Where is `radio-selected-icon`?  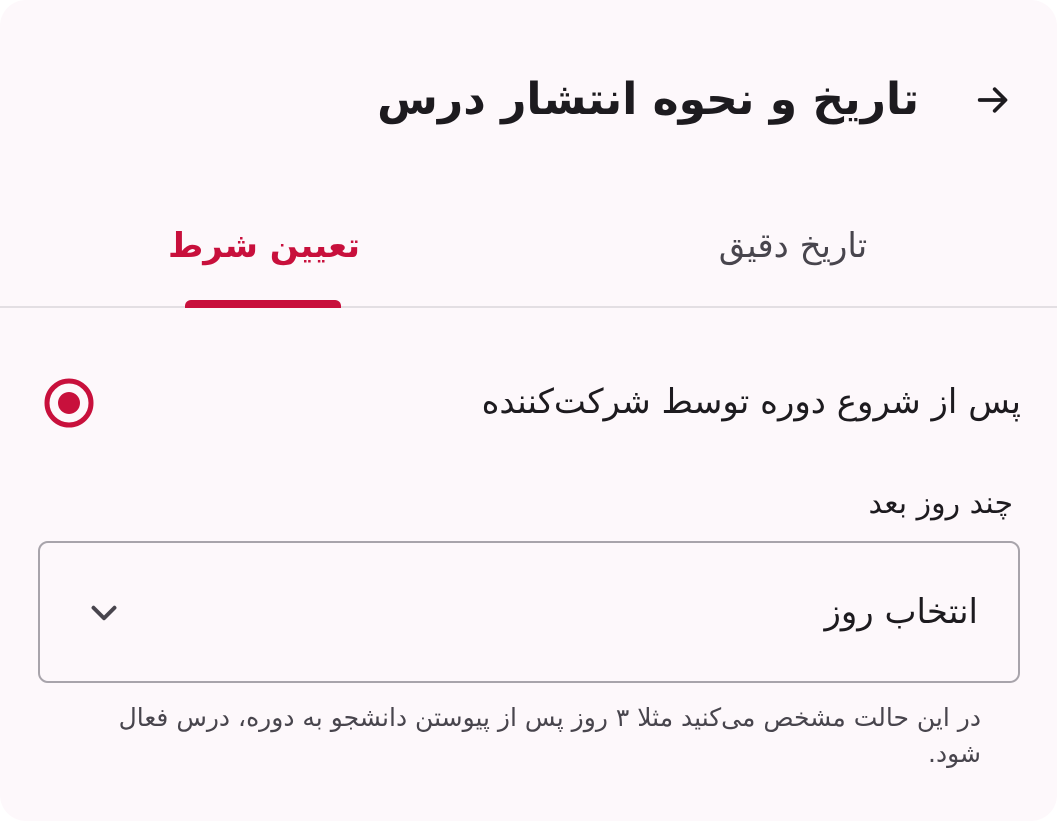 radio-selected-icon is located at coordinates (69, 403).